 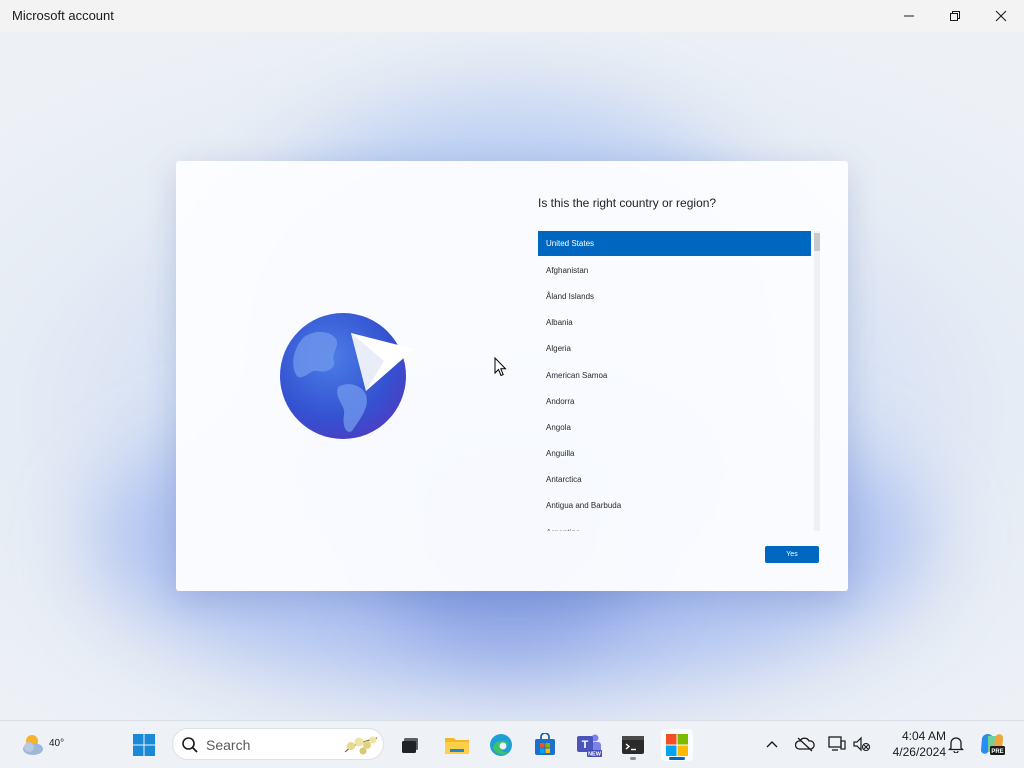 What do you see at coordinates (674, 401) in the screenshot?
I see `list-item: Andorra` at bounding box center [674, 401].